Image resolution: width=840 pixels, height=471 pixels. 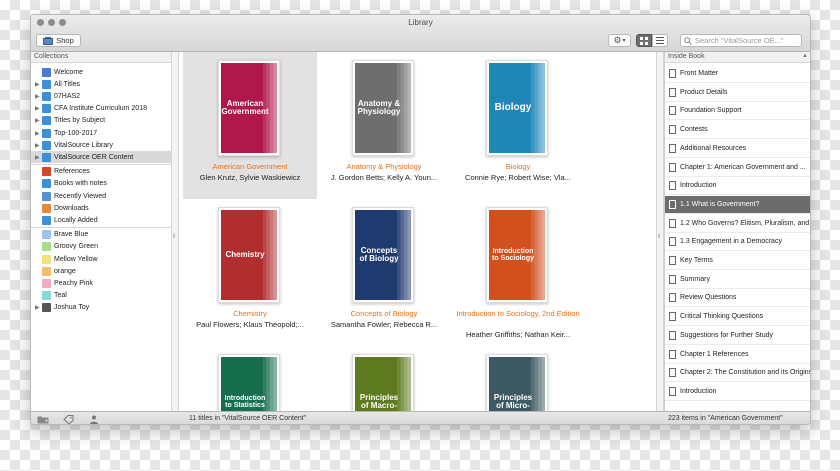 I want to click on book-item: Principles of Macro-, so click(x=384, y=378).